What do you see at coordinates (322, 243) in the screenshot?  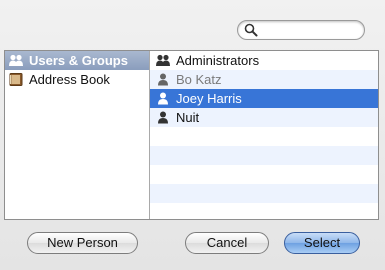 I see `select-button: Select` at bounding box center [322, 243].